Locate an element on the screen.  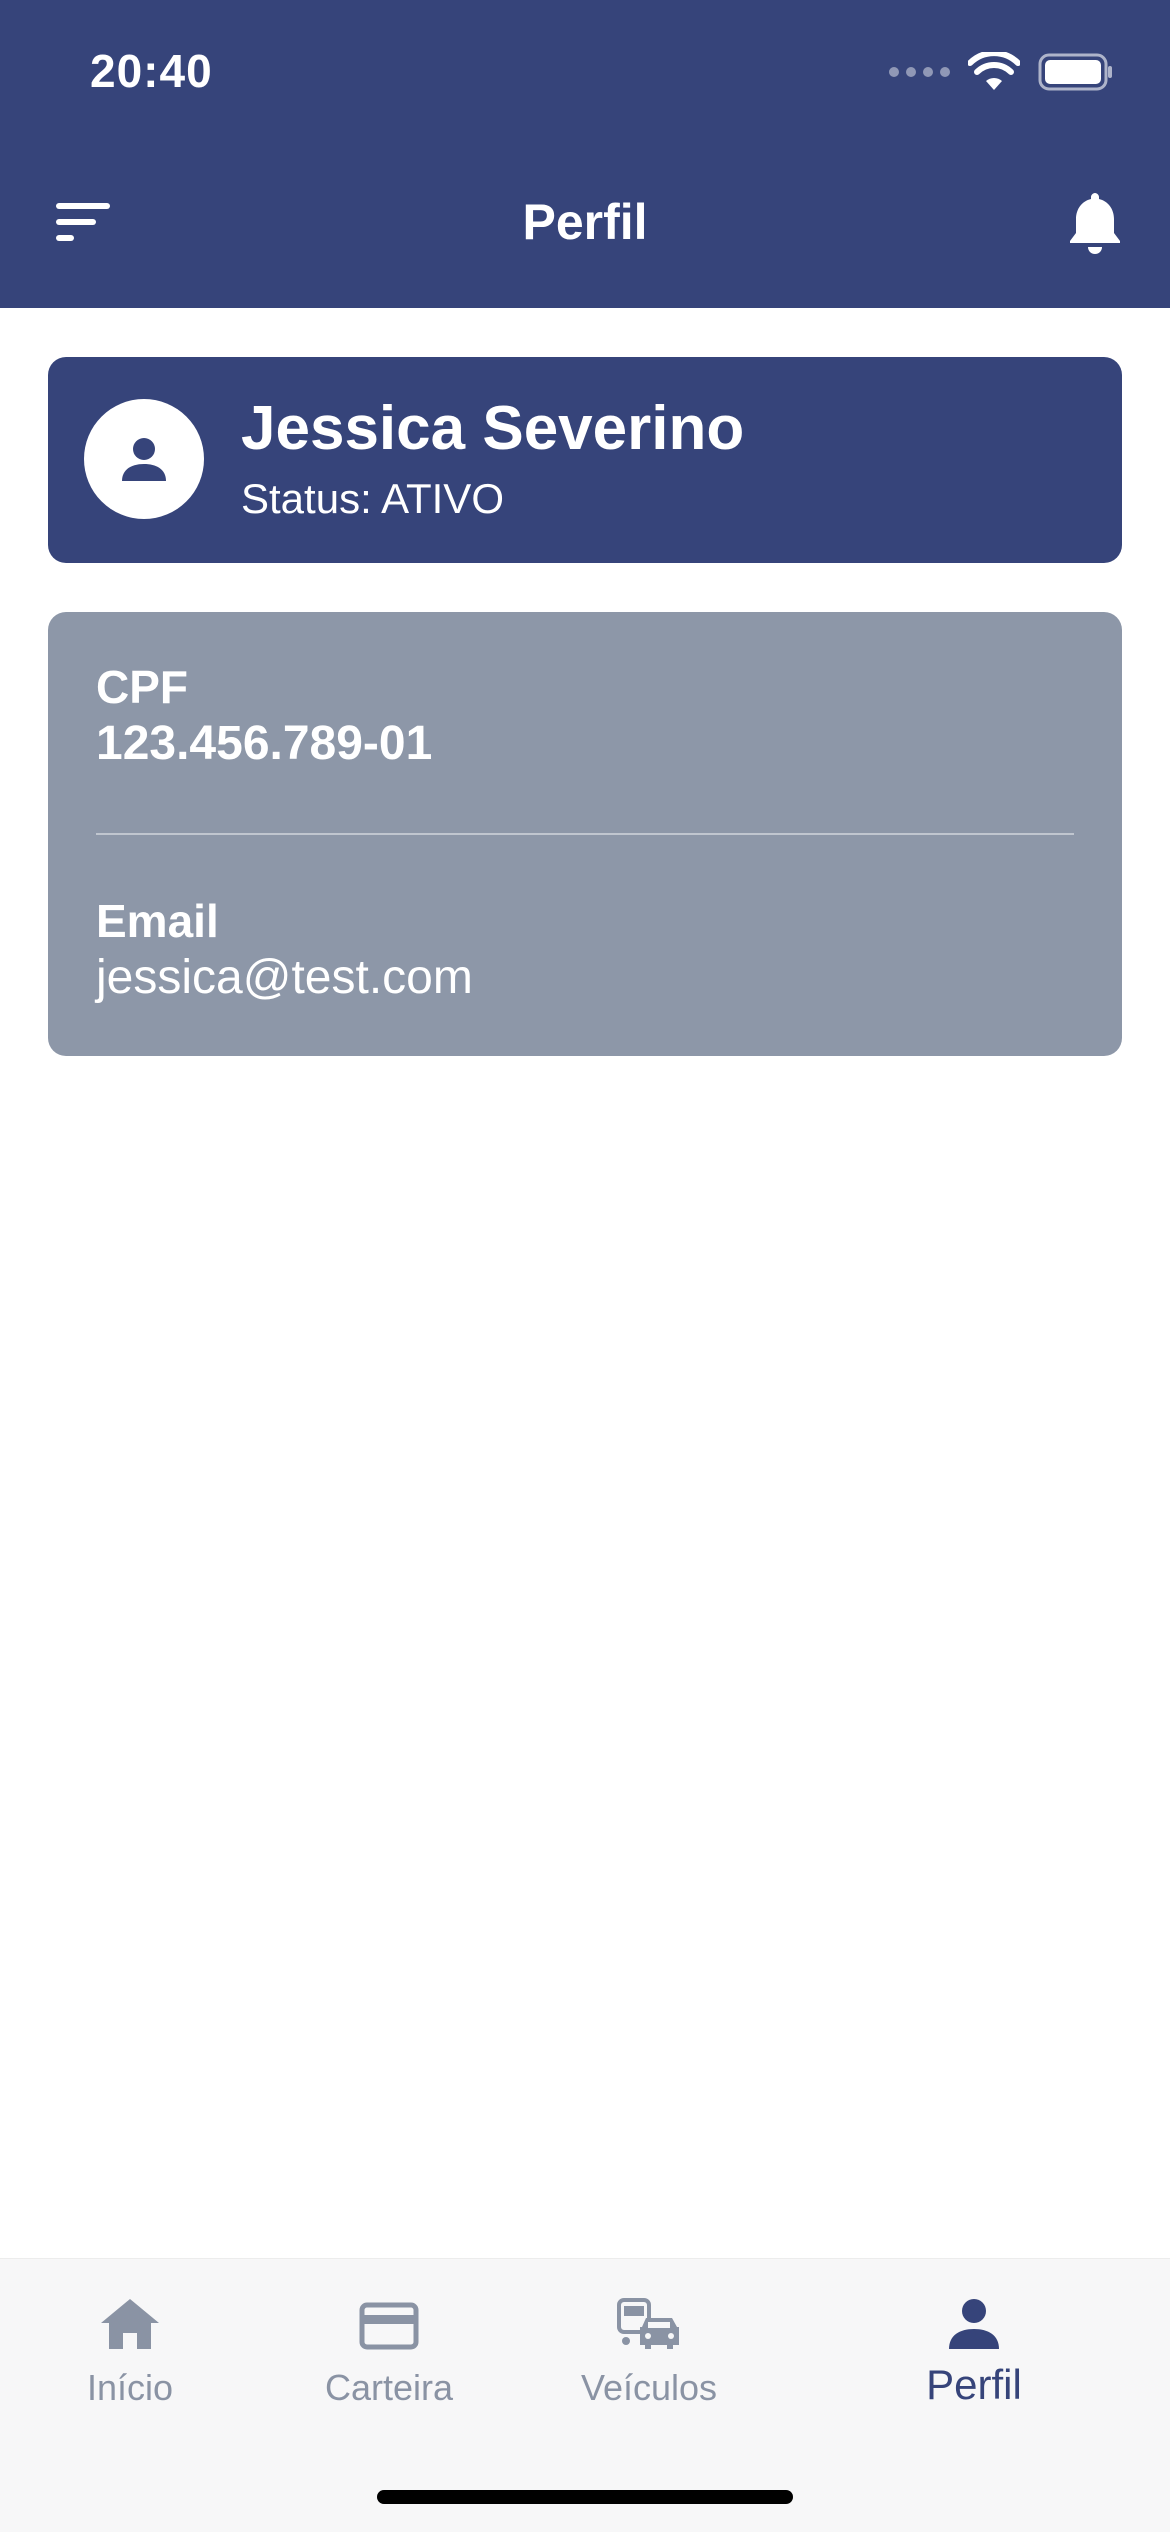
tab-label: Perfil is located at coordinates (974, 2384).